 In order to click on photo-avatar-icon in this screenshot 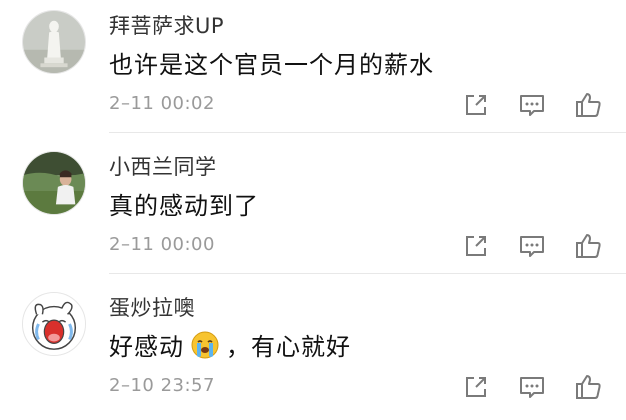, I will do `click(54, 183)`.